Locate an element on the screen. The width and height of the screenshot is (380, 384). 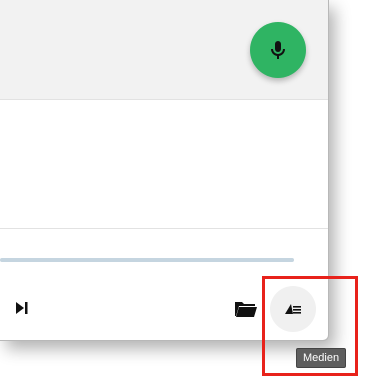
open-folder-button is located at coordinates (246, 309).